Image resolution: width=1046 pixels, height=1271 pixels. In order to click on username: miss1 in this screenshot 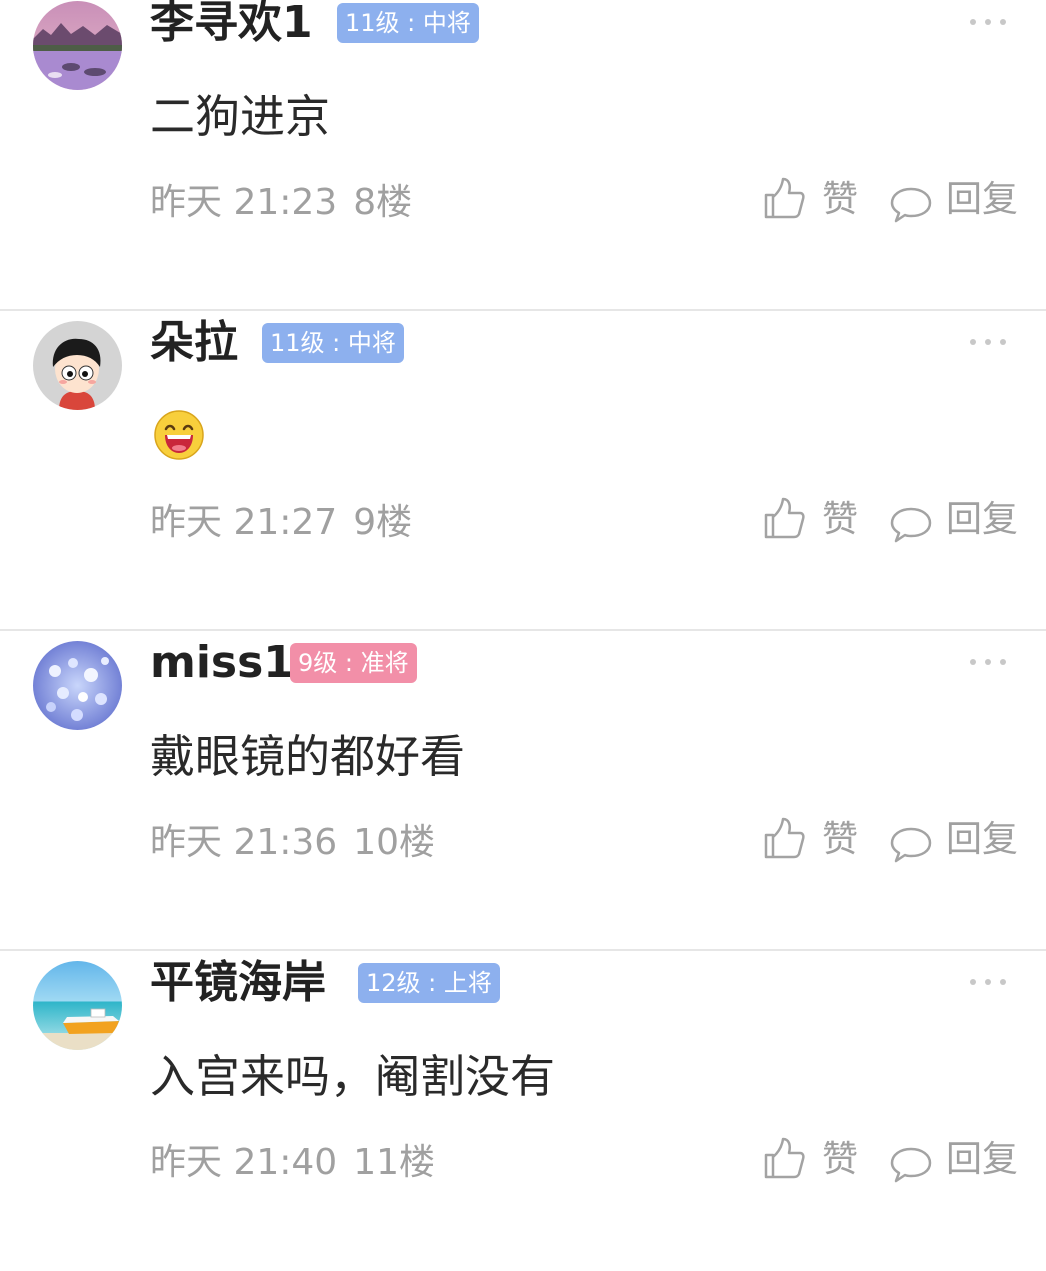, I will do `click(222, 663)`.